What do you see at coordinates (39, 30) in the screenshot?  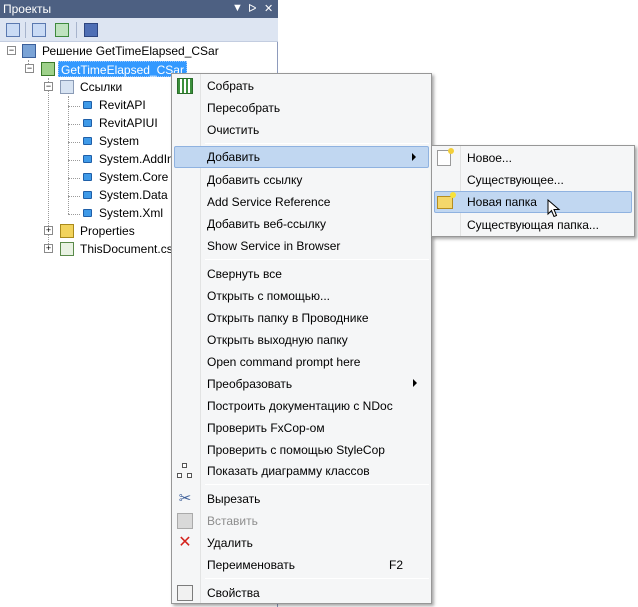 I see `copy-tool-icon` at bounding box center [39, 30].